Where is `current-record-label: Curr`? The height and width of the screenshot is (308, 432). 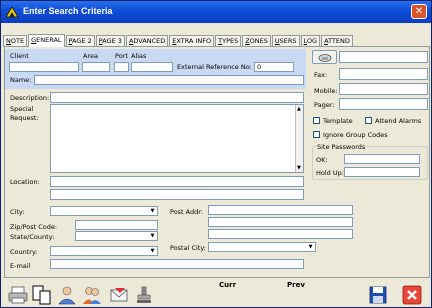 current-record-label: Curr is located at coordinates (228, 285).